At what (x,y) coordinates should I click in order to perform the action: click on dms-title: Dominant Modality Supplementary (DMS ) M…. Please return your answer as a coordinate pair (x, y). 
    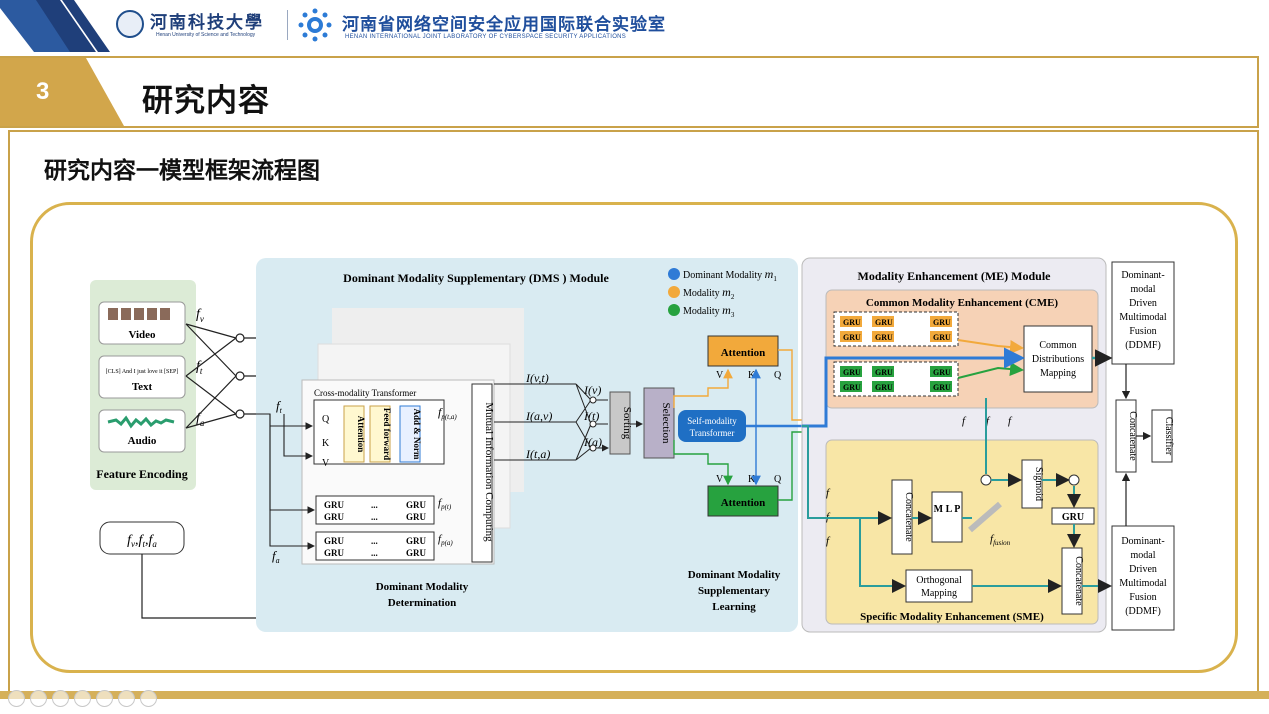
    Looking at the image, I should click on (476, 278).